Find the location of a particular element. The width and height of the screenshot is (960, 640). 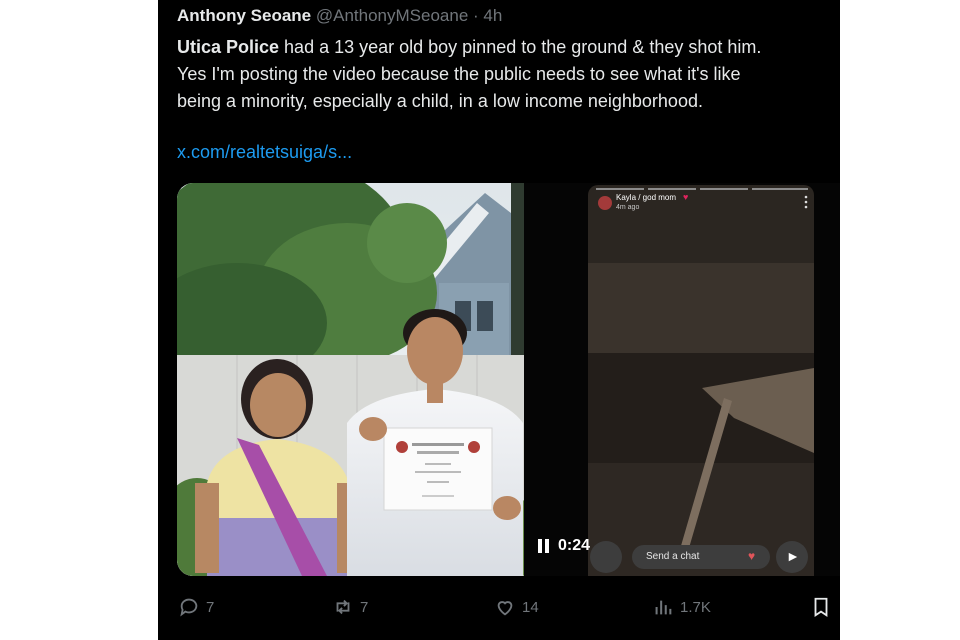

like-button: 14 is located at coordinates (516, 607).